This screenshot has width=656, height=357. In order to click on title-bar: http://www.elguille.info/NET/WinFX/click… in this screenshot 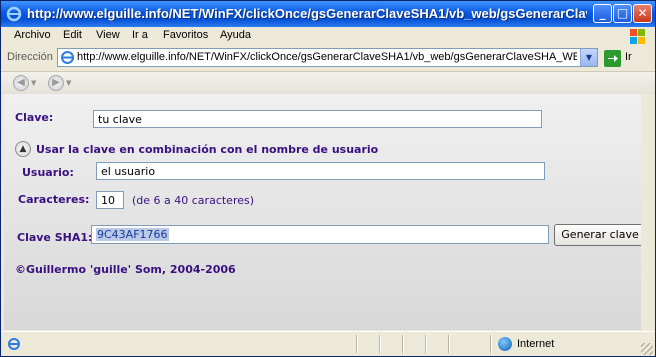, I will do `click(328, 14)`.